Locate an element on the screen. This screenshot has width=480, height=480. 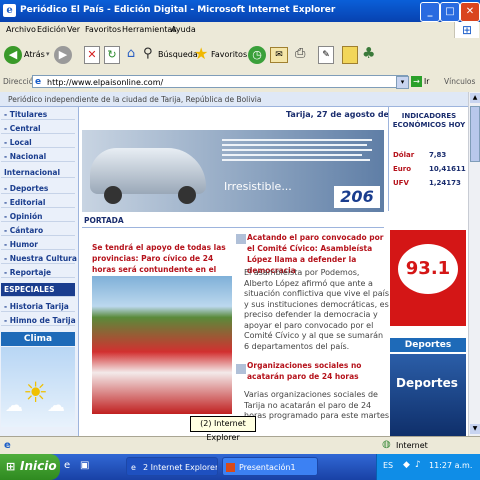
tray-icon: ◆ is located at coordinates (406, 465).